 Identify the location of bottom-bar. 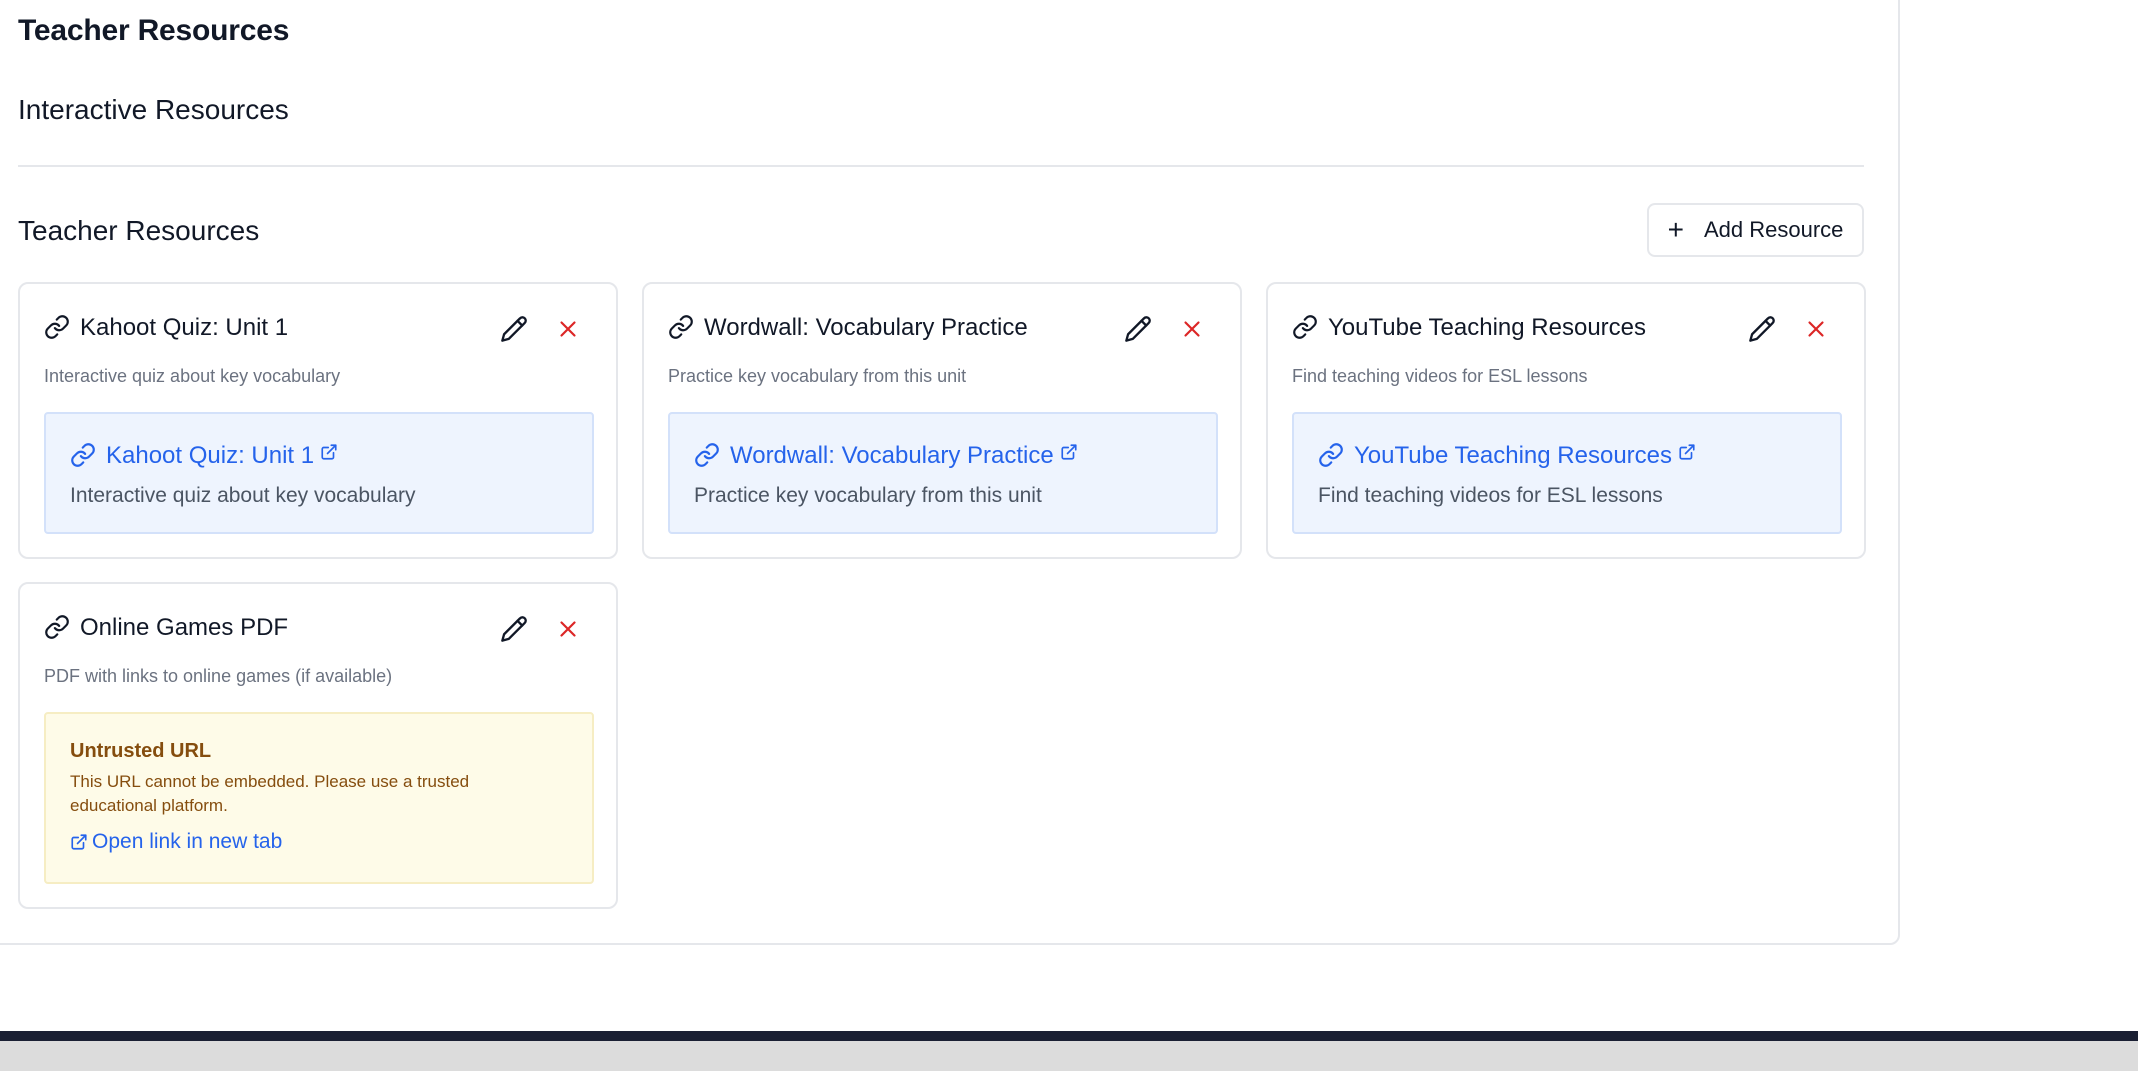
(1069, 1036).